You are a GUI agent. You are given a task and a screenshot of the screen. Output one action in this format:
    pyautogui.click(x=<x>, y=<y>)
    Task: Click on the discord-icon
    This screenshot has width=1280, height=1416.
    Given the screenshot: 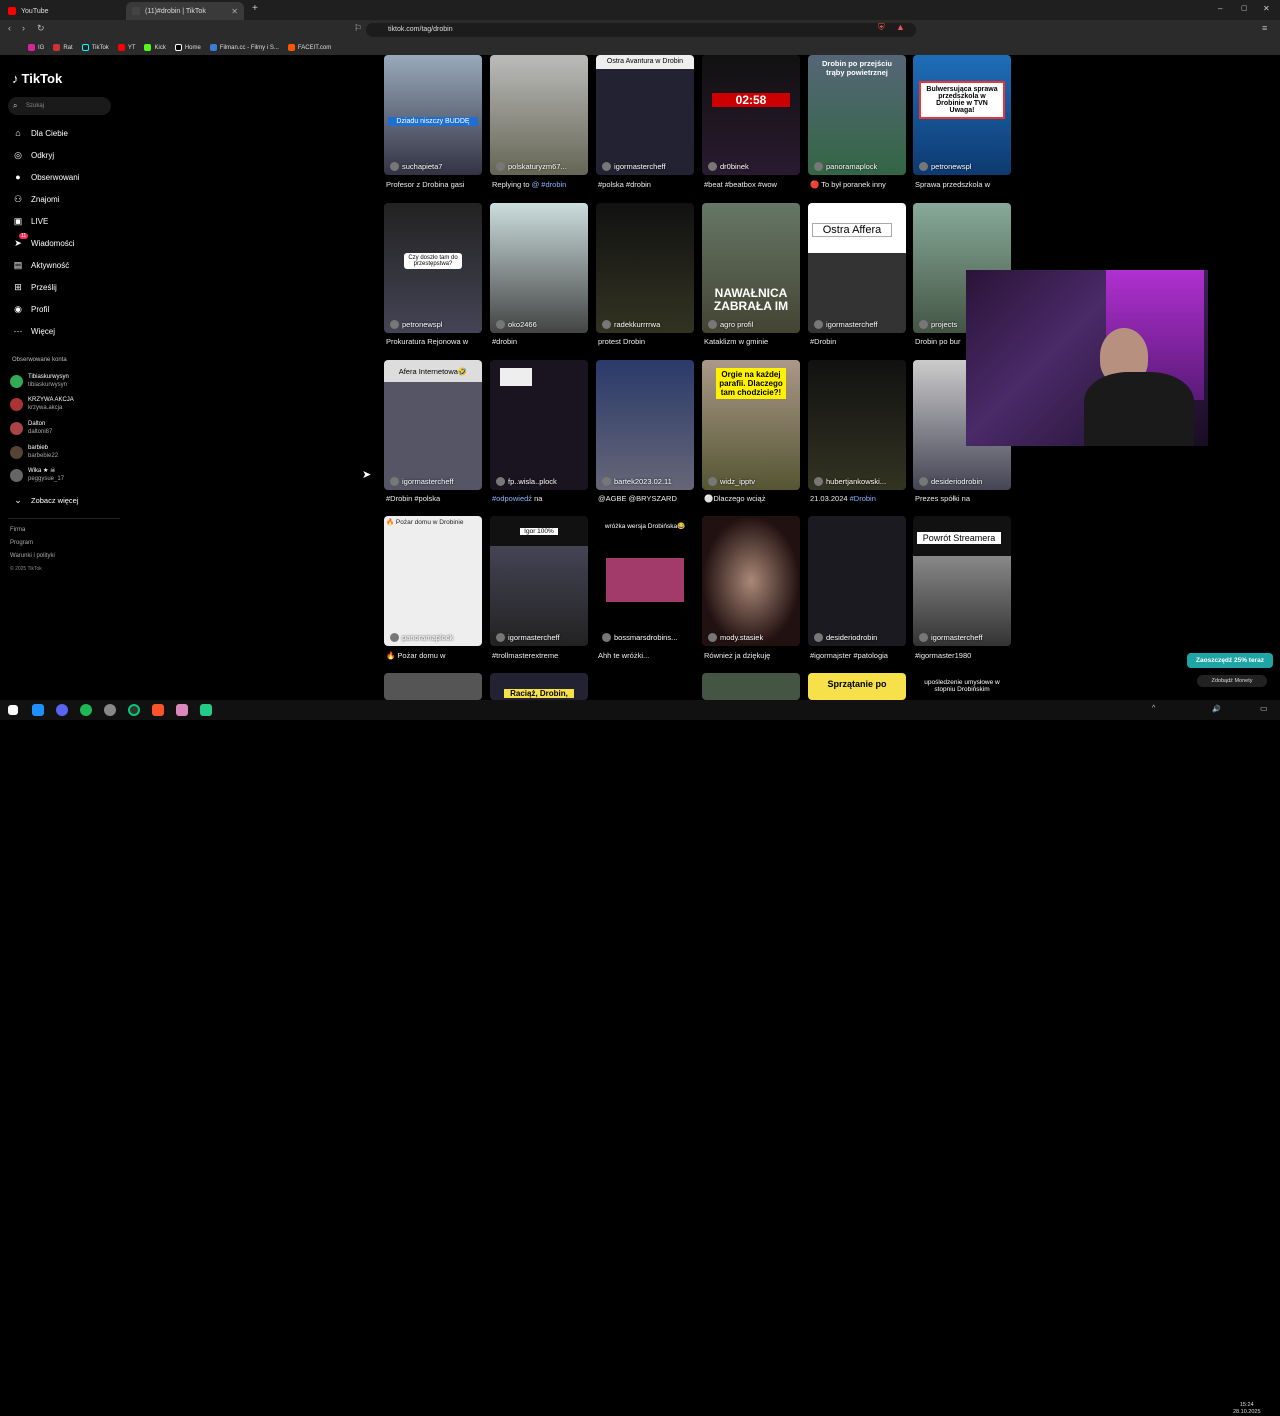 What is the action you would take?
    pyautogui.click(x=62, y=710)
    